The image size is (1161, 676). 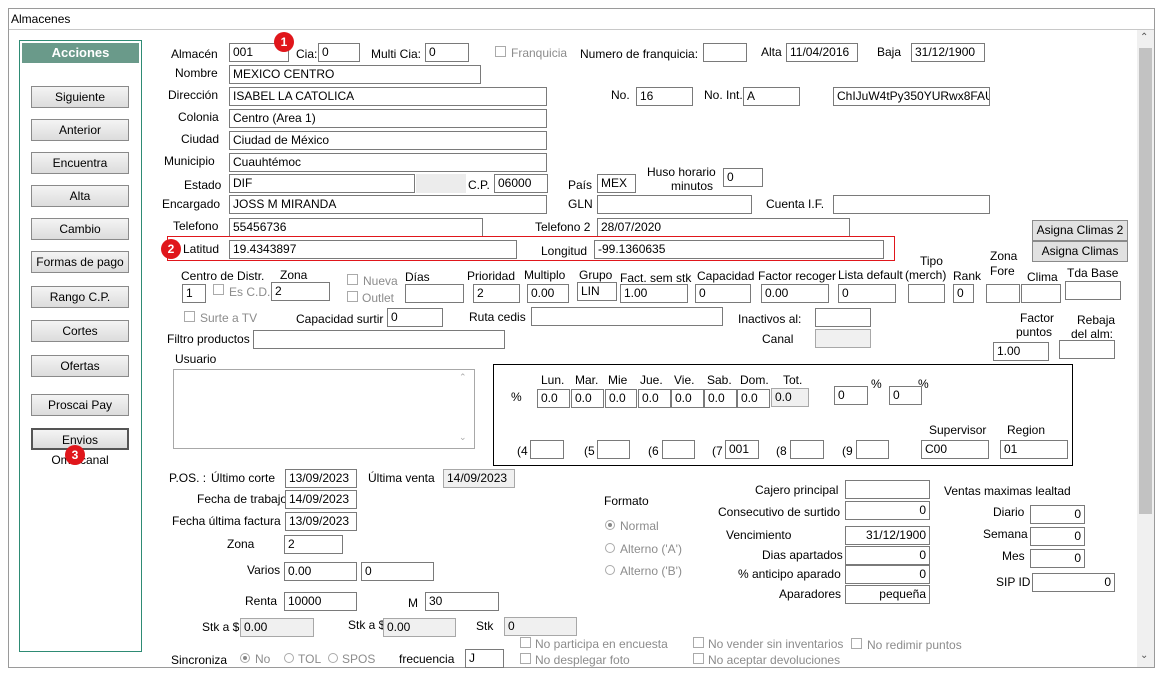 I want to click on capacidad-surtir-field: 0, so click(x=415, y=317).